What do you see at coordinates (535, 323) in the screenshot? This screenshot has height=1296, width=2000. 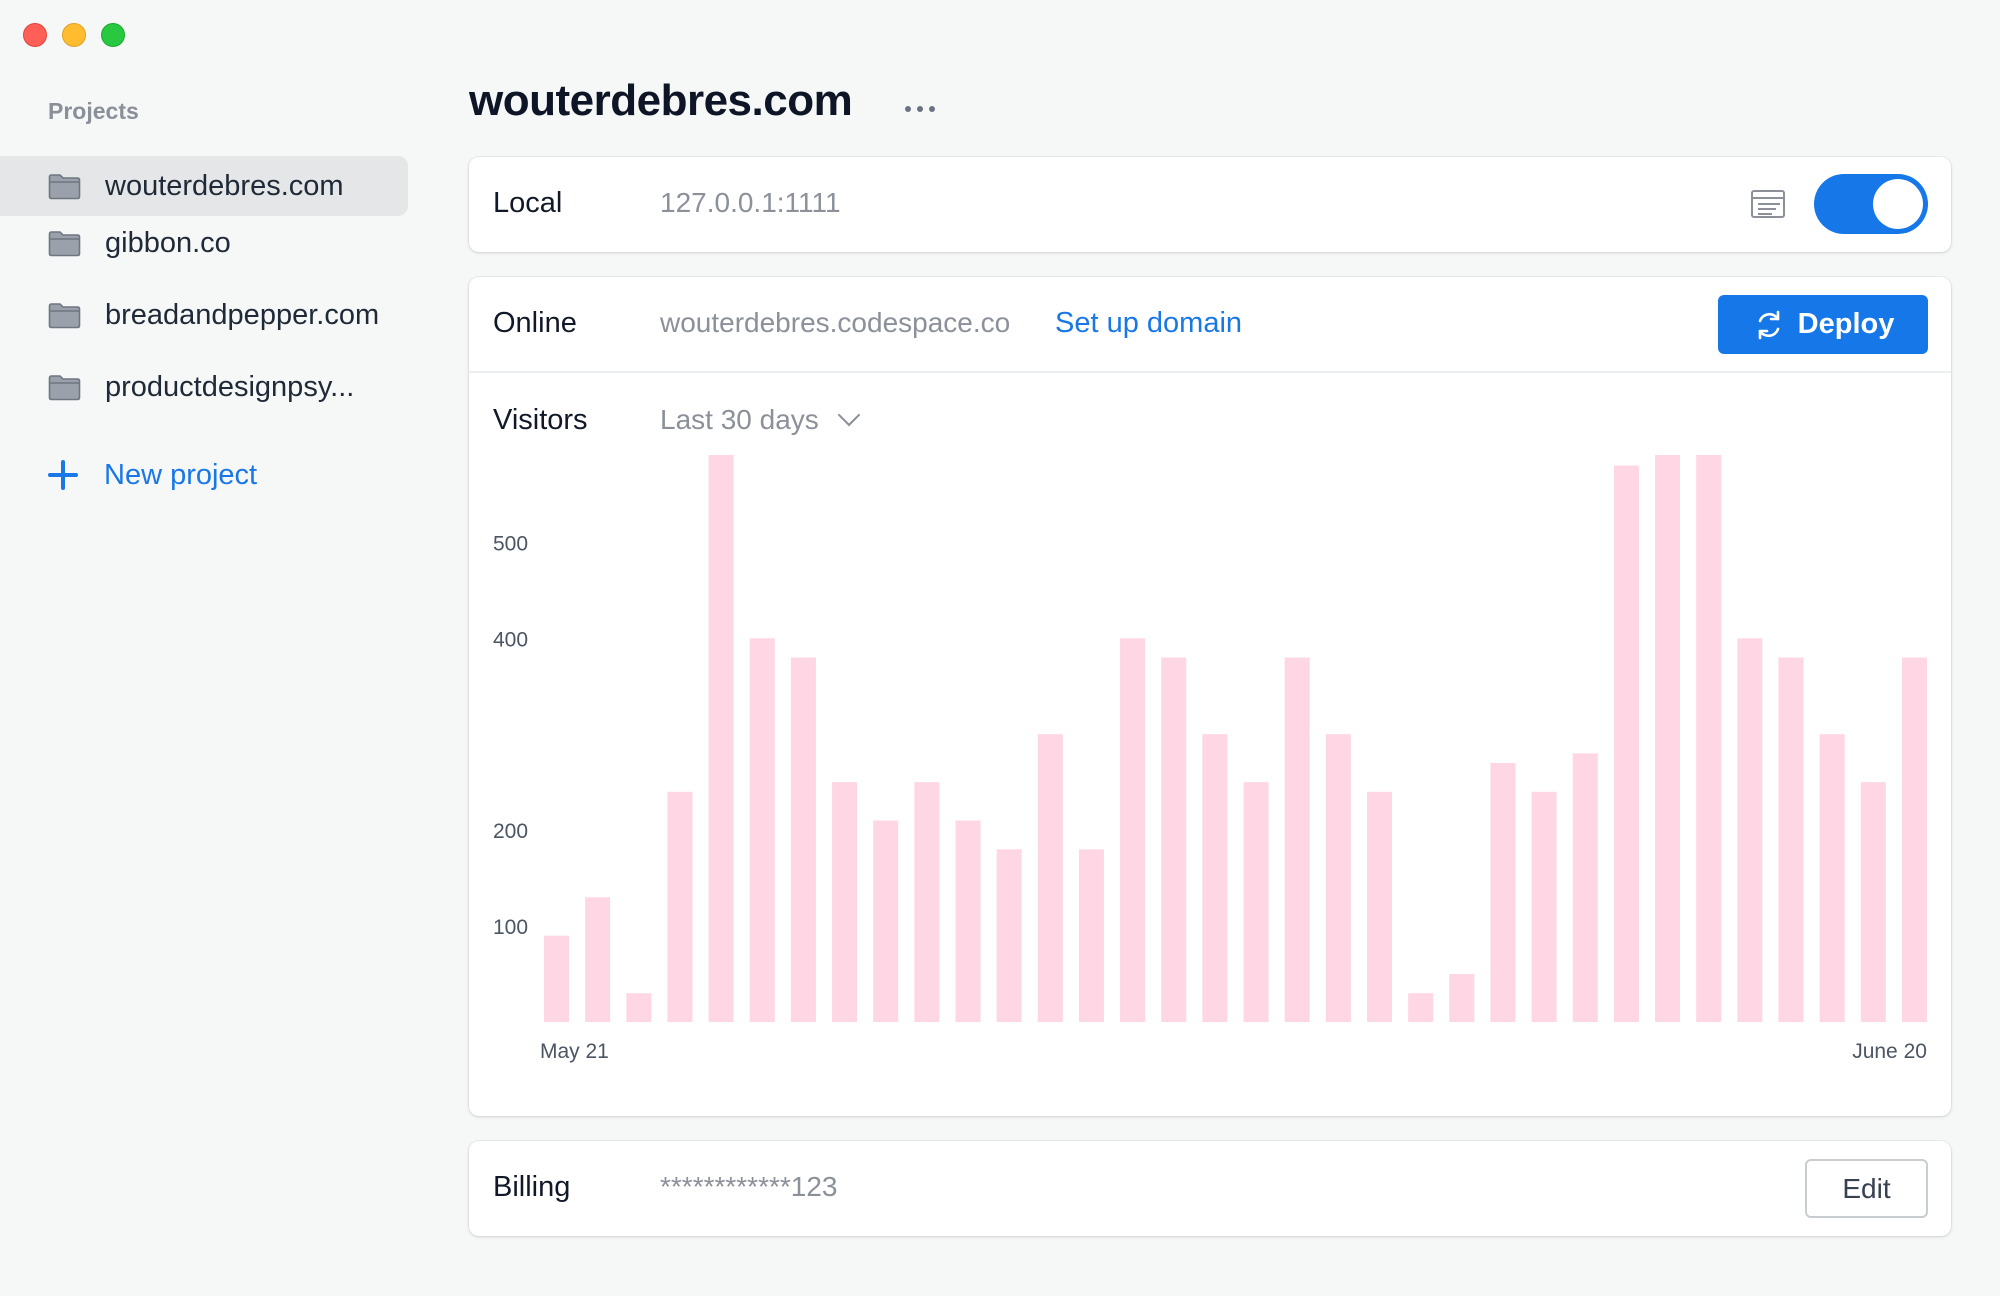 I see `online-label: Online` at bounding box center [535, 323].